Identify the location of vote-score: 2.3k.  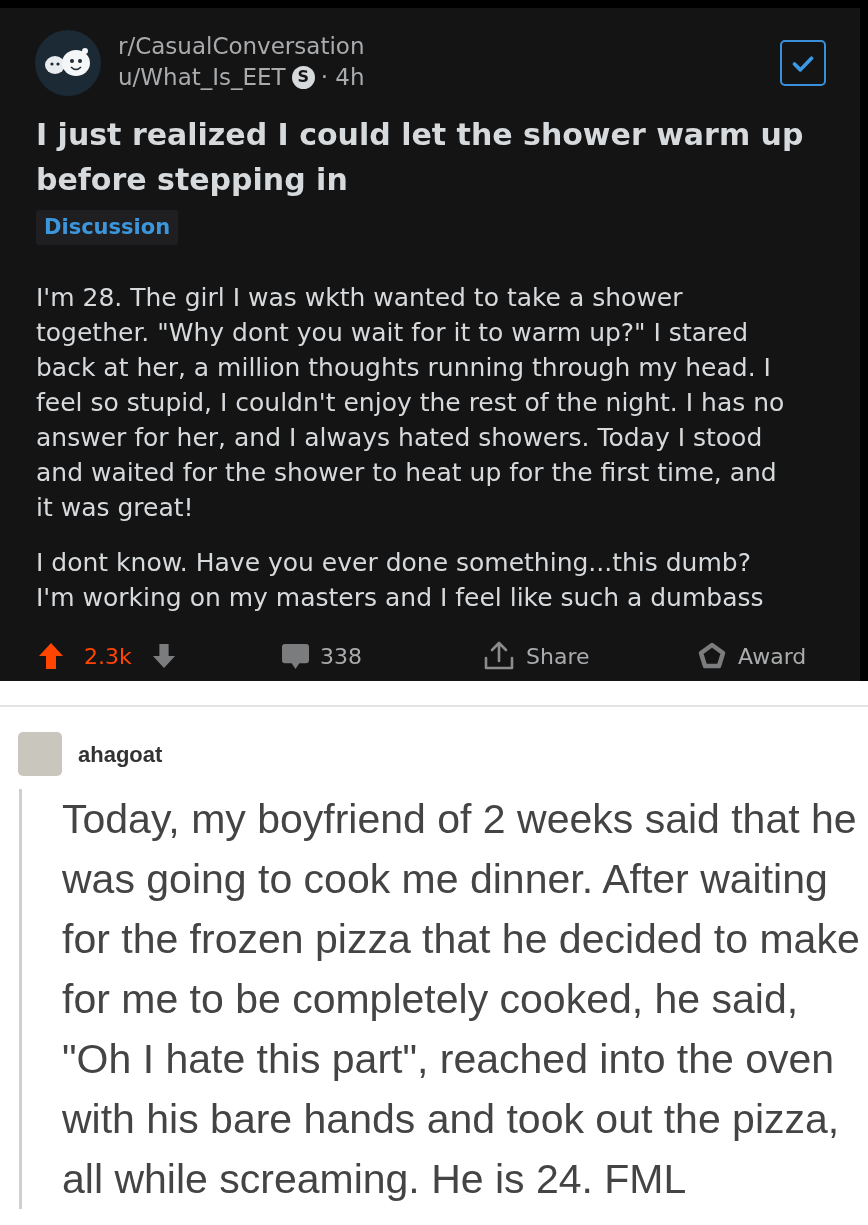
(108, 656).